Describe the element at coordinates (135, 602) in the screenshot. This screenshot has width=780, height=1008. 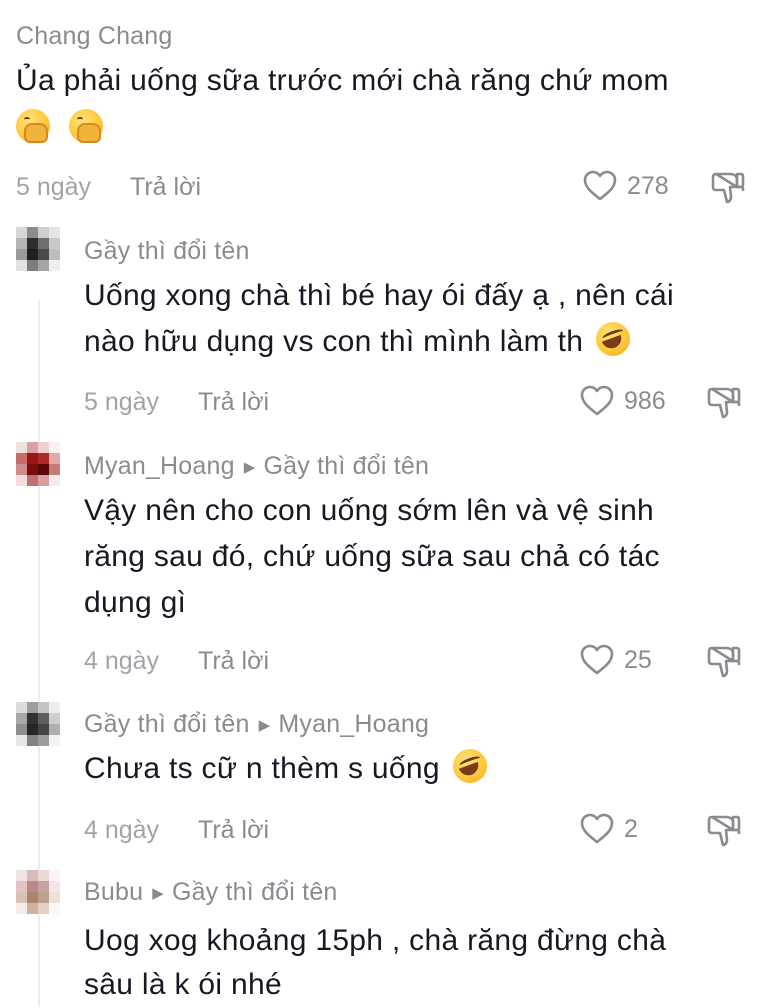
I see `comment-text: dụng gì` at that location.